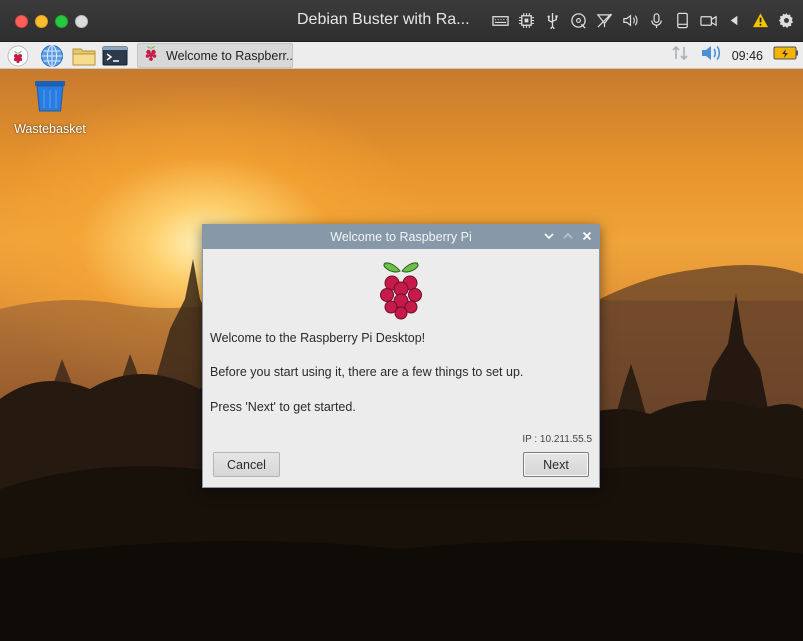 The height and width of the screenshot is (641, 803). I want to click on raspberry-menu-icon, so click(18, 55).